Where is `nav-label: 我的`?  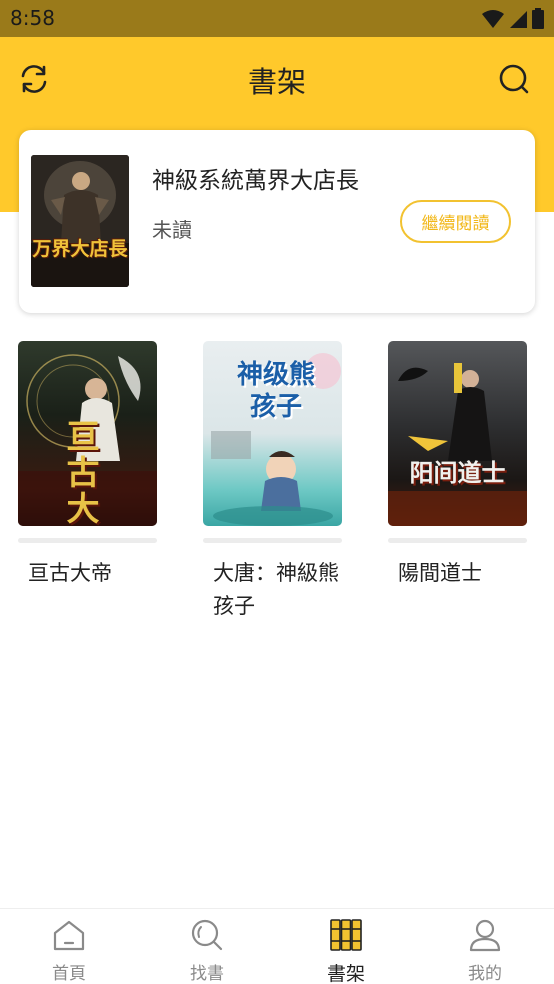
nav-label: 我的 is located at coordinates (485, 974).